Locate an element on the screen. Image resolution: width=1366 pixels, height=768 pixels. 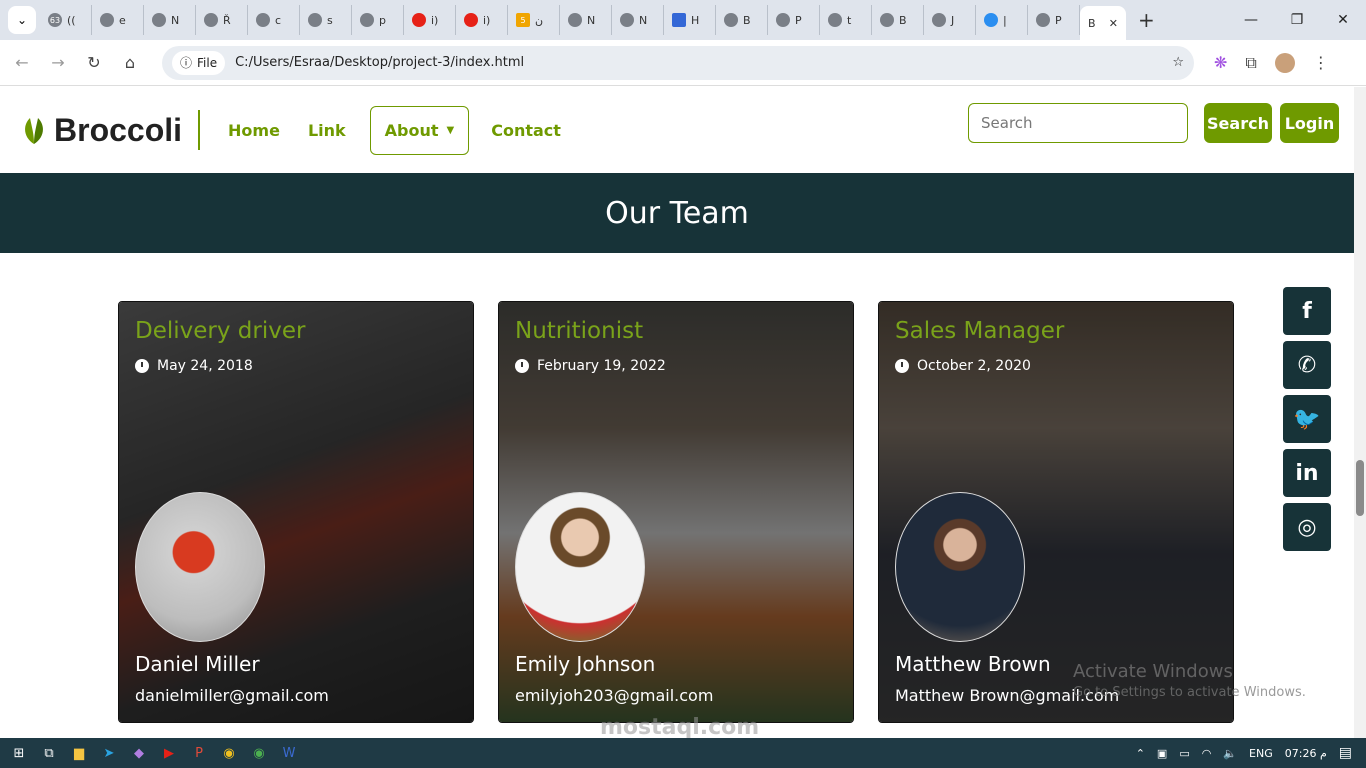
browser-tab: 63(( is located at coordinates (66, 20).